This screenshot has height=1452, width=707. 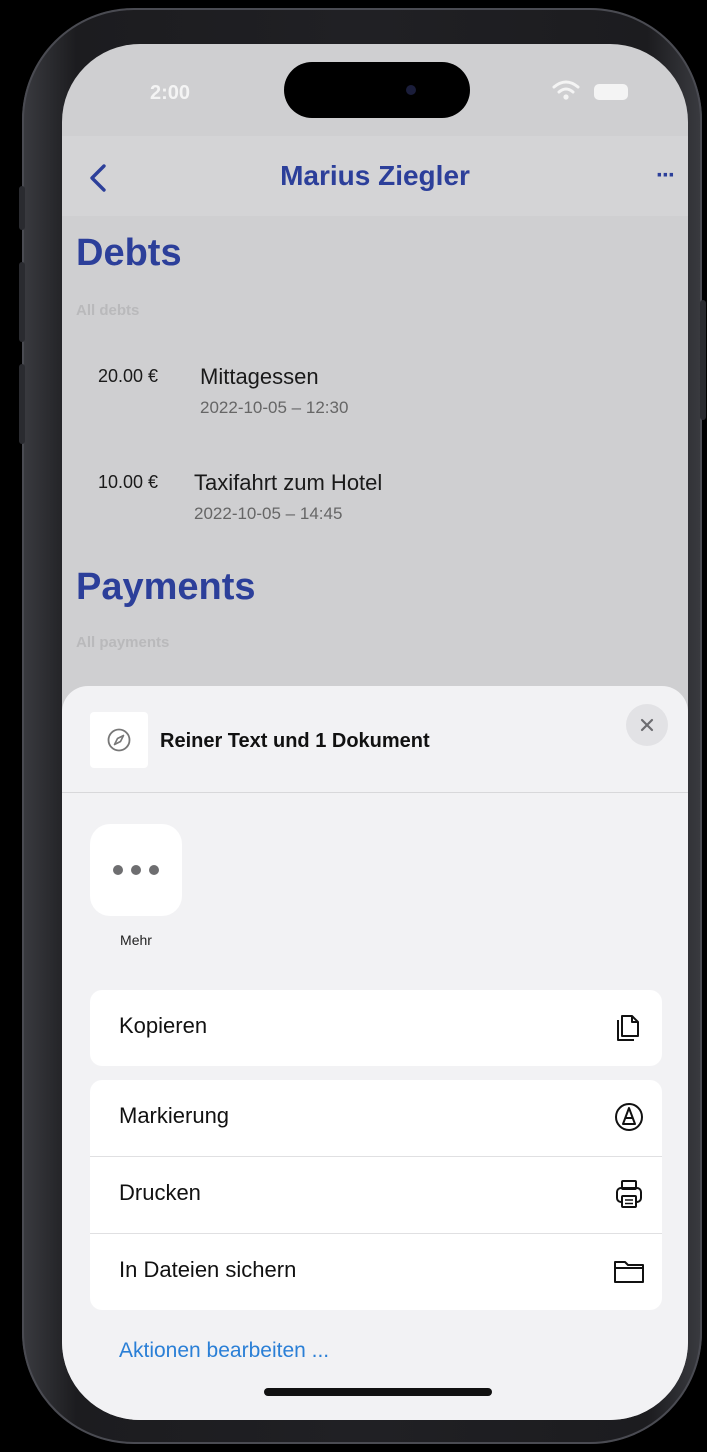 What do you see at coordinates (259, 376) in the screenshot?
I see `debt-name: Mittagessen` at bounding box center [259, 376].